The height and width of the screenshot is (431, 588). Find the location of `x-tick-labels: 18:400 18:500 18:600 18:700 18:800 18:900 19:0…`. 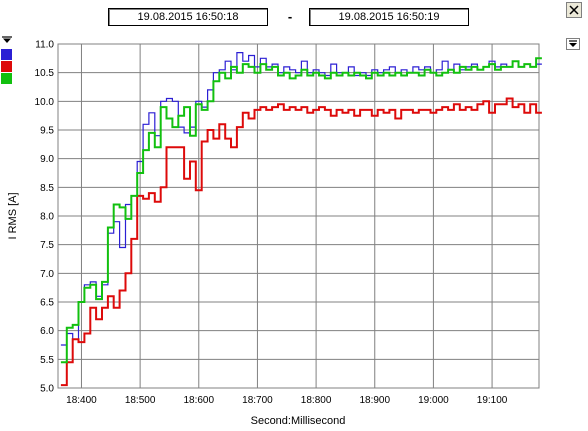

x-tick-labels: 18:400 18:500 18:600 18:700 18:800 18:900 19:0… is located at coordinates (287, 400).